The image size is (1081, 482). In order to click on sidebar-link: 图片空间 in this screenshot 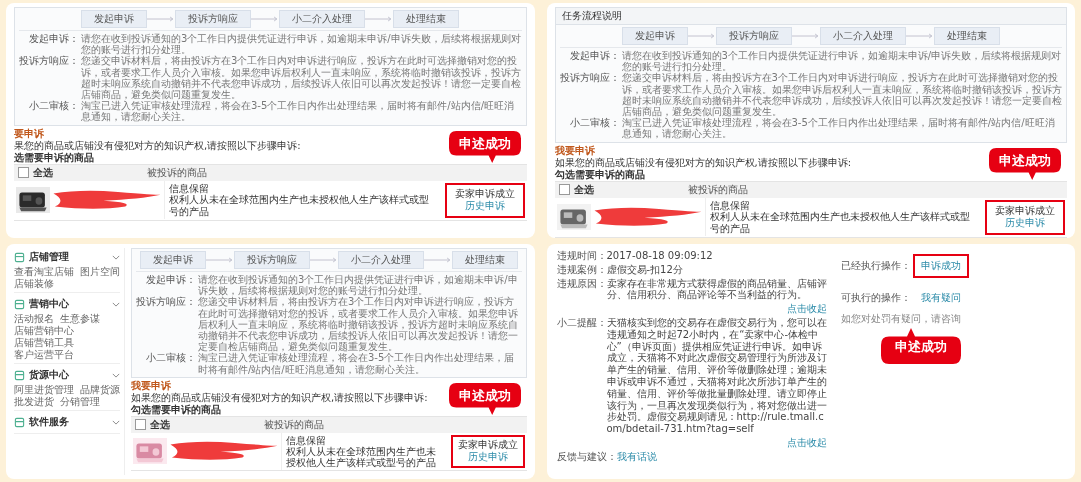, I will do `click(100, 272)`.